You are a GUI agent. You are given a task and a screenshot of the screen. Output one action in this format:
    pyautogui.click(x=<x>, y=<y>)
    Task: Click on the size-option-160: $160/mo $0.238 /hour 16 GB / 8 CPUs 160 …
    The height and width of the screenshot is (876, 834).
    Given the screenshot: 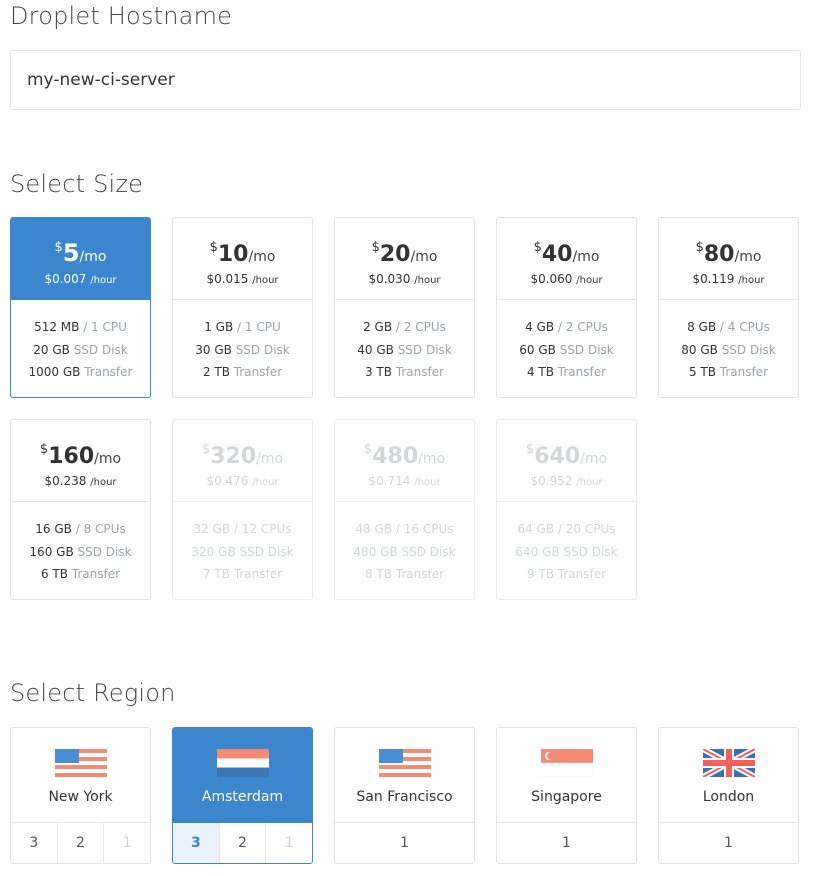 What is the action you would take?
    pyautogui.click(x=80, y=509)
    